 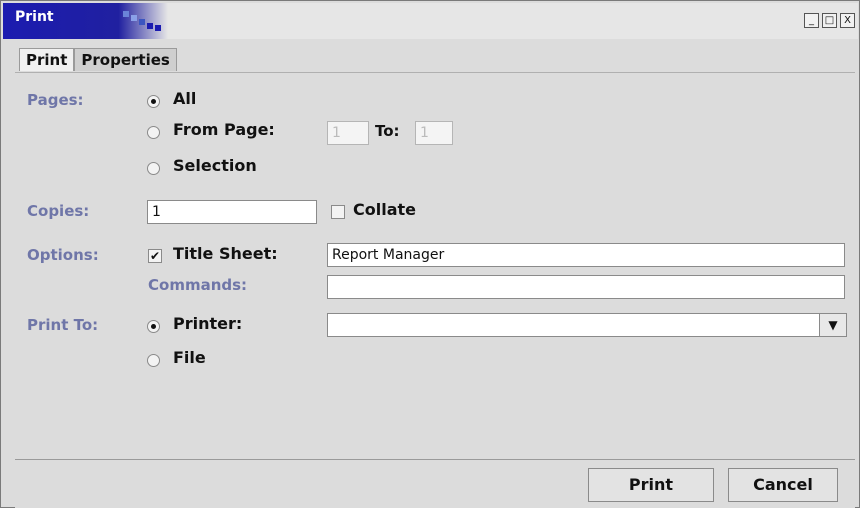 What do you see at coordinates (384, 209) in the screenshot?
I see `collate-label: Collate` at bounding box center [384, 209].